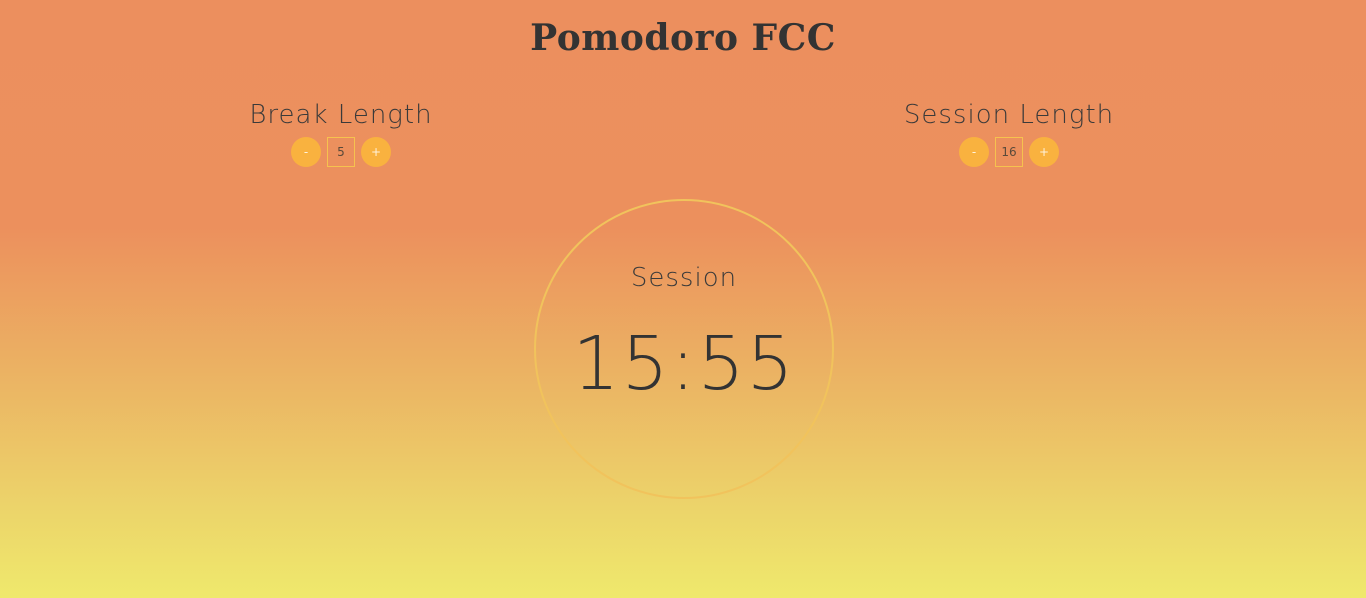 The height and width of the screenshot is (598, 1366). What do you see at coordinates (684, 364) in the screenshot?
I see `timer-countdown: 15:55` at bounding box center [684, 364].